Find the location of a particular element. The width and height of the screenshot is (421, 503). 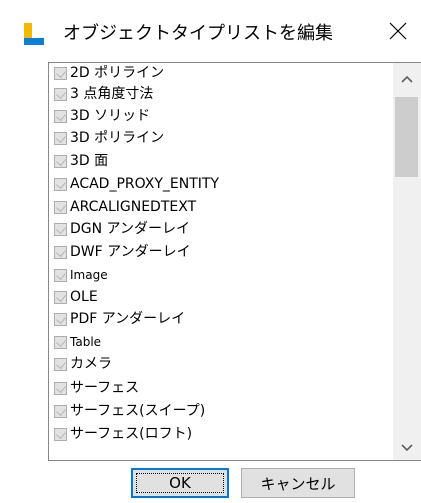

close-icon is located at coordinates (398, 33).